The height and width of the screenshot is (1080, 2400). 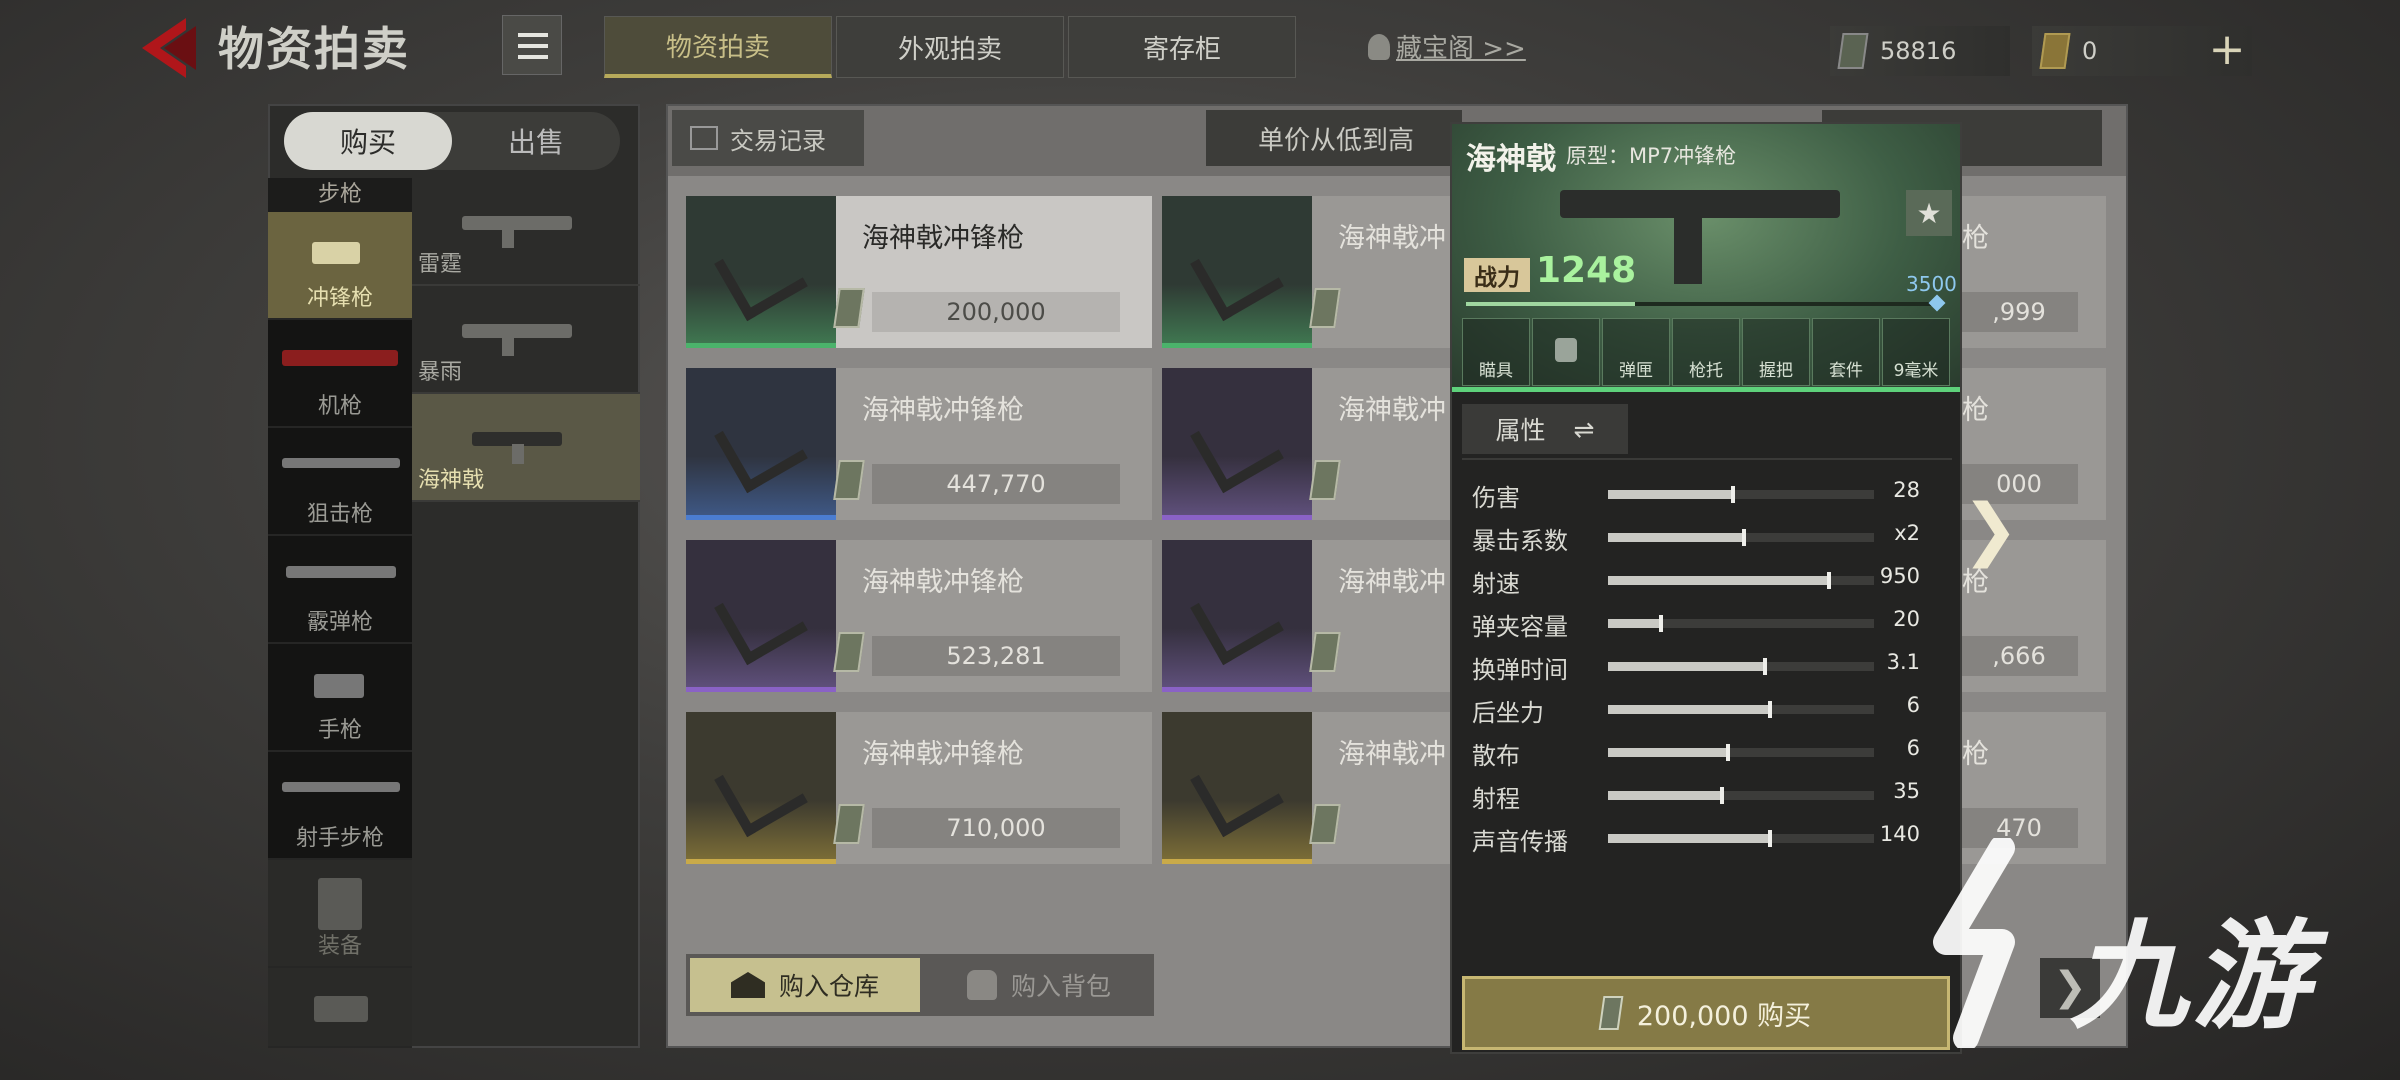 What do you see at coordinates (340, 904) in the screenshot?
I see `vest-icon` at bounding box center [340, 904].